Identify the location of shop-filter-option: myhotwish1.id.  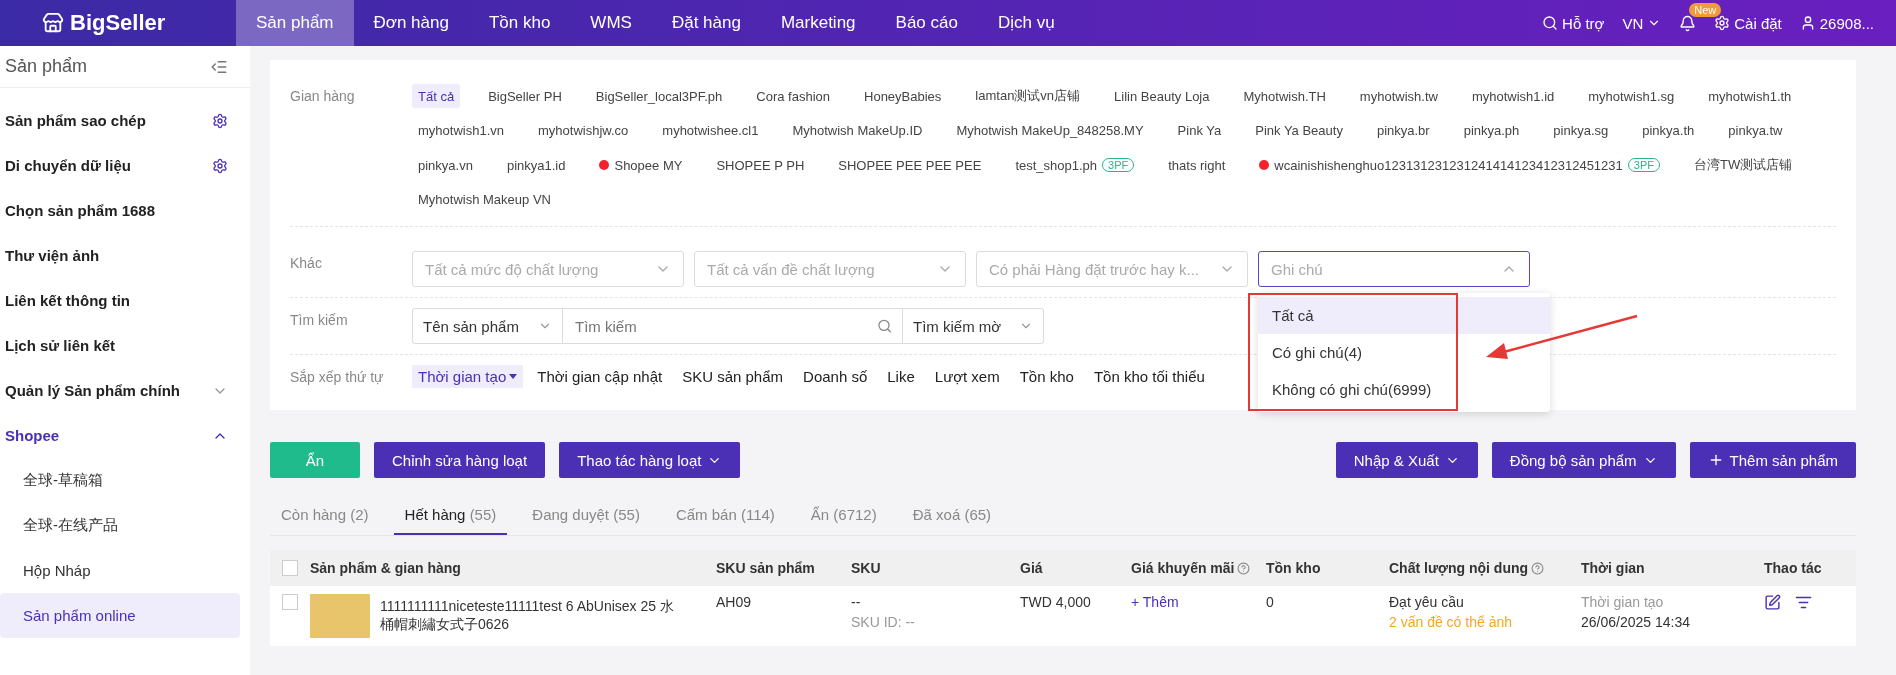
(1513, 96).